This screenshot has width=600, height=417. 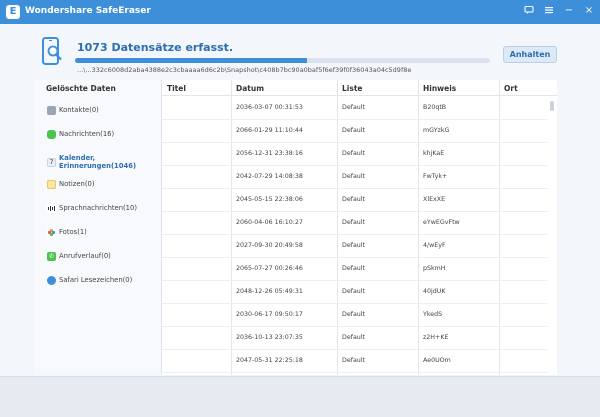 What do you see at coordinates (51, 134) in the screenshot?
I see `messages-icon` at bounding box center [51, 134].